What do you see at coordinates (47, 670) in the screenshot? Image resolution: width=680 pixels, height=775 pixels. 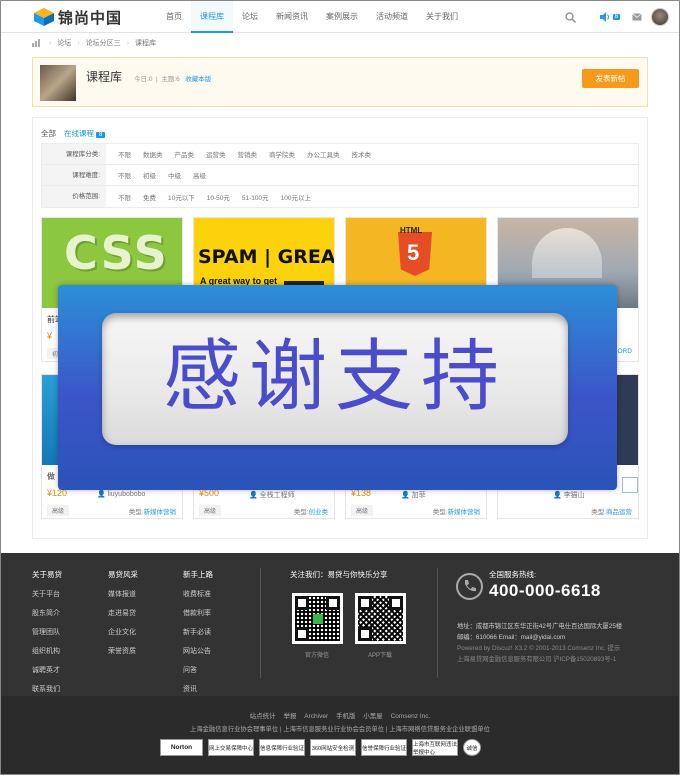 I see `footer-link: 诚聘英才` at bounding box center [47, 670].